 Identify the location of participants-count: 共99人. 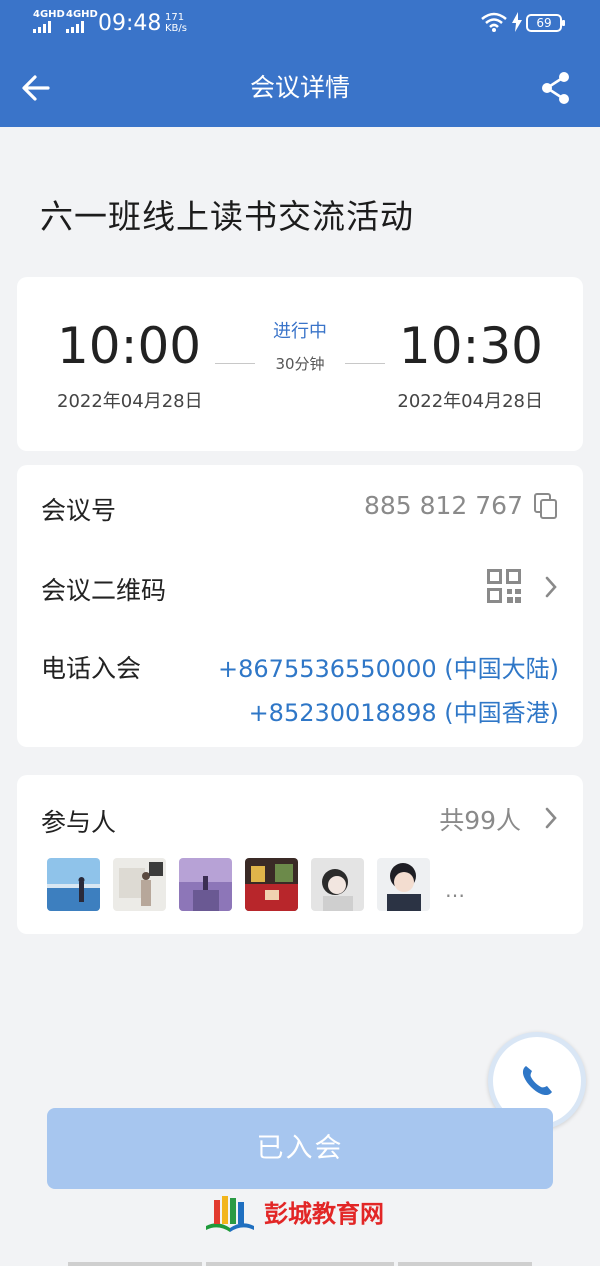
(480, 820).